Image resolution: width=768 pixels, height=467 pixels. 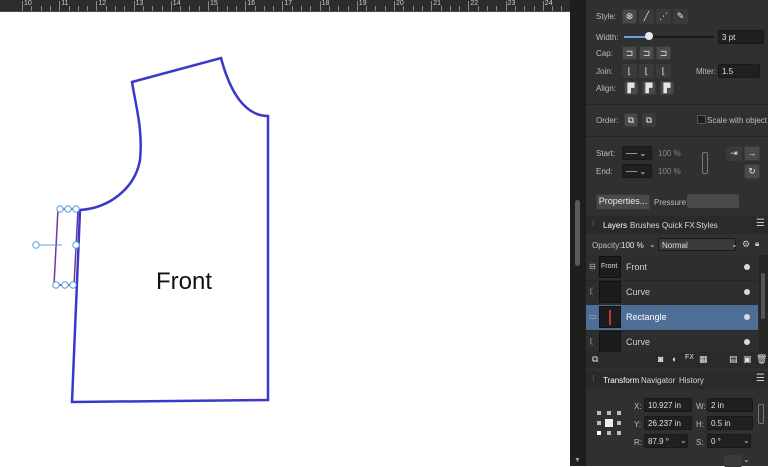 I want to click on round-cap-icon: ⊐, so click(x=646, y=53).